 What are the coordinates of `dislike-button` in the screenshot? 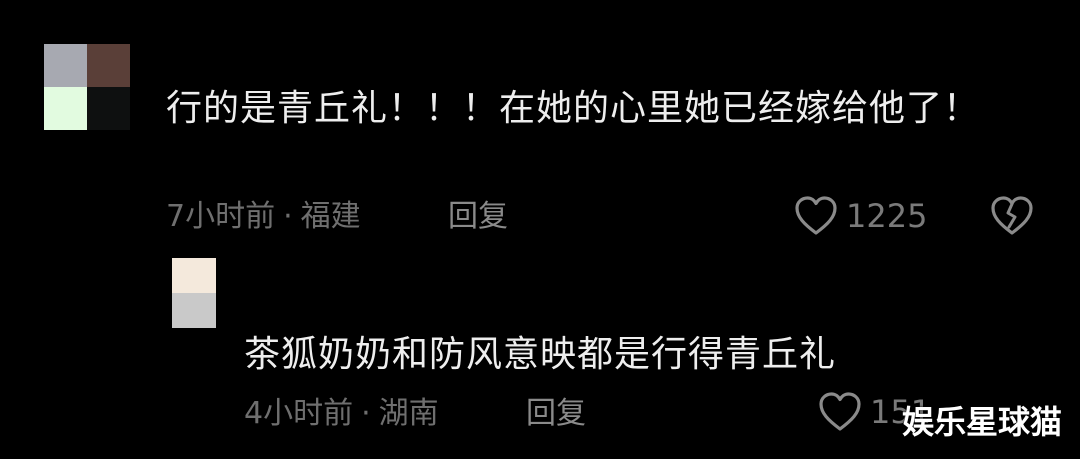 It's located at (1012, 218).